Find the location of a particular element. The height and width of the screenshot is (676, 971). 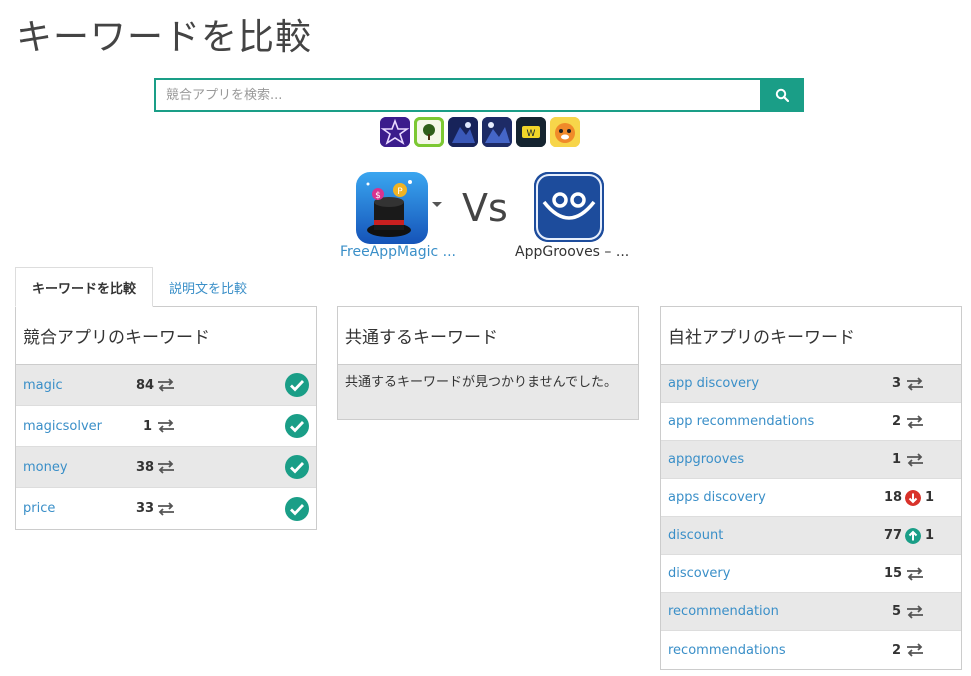

vs-label: Vs is located at coordinates (485, 208).